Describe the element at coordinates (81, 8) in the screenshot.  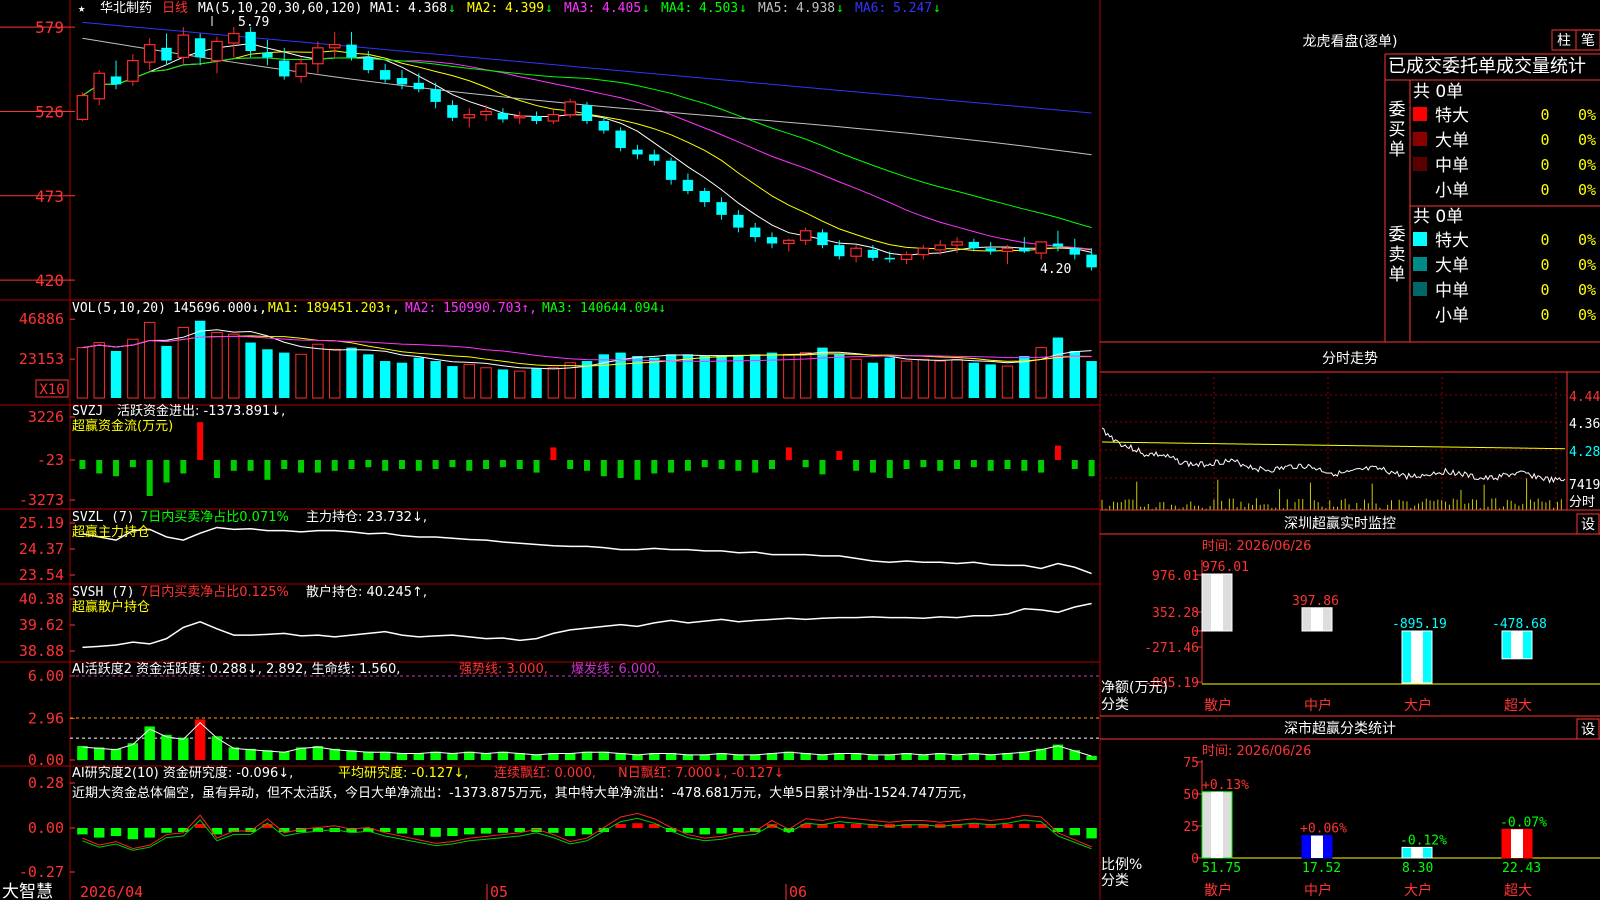
I see `favorite-star-icon: ★` at that location.